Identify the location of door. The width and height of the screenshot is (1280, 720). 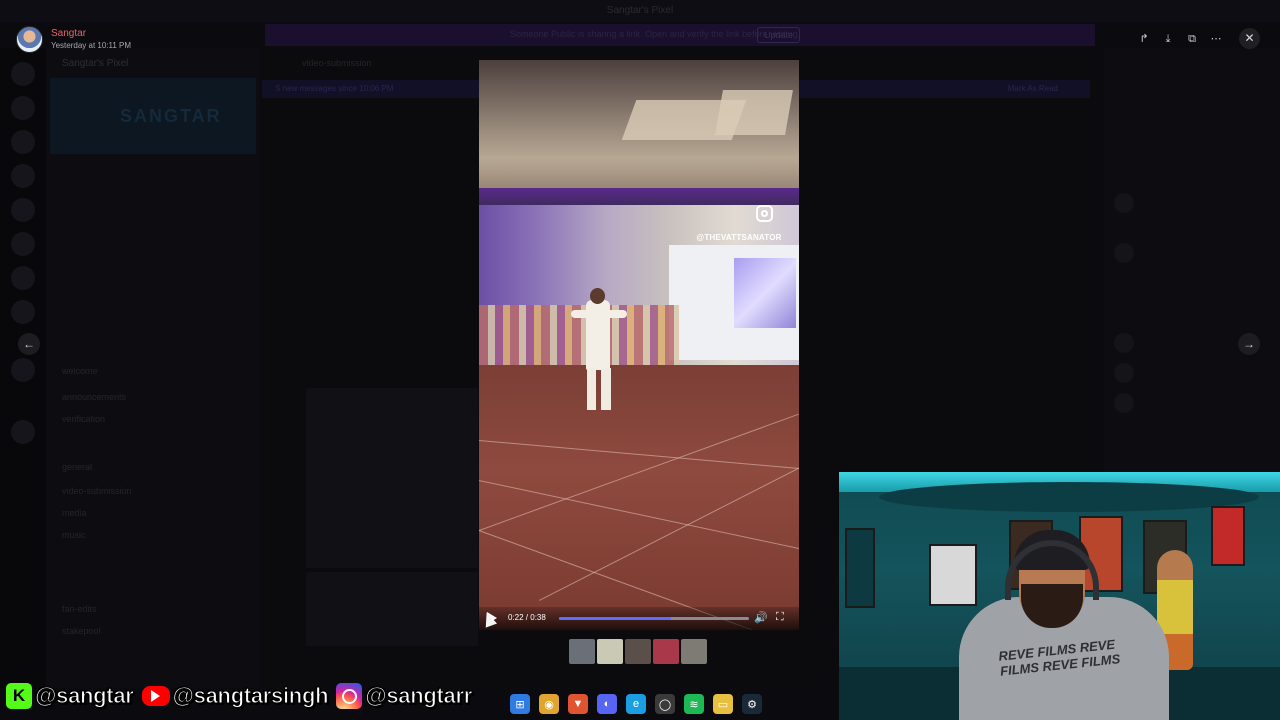
(860, 568).